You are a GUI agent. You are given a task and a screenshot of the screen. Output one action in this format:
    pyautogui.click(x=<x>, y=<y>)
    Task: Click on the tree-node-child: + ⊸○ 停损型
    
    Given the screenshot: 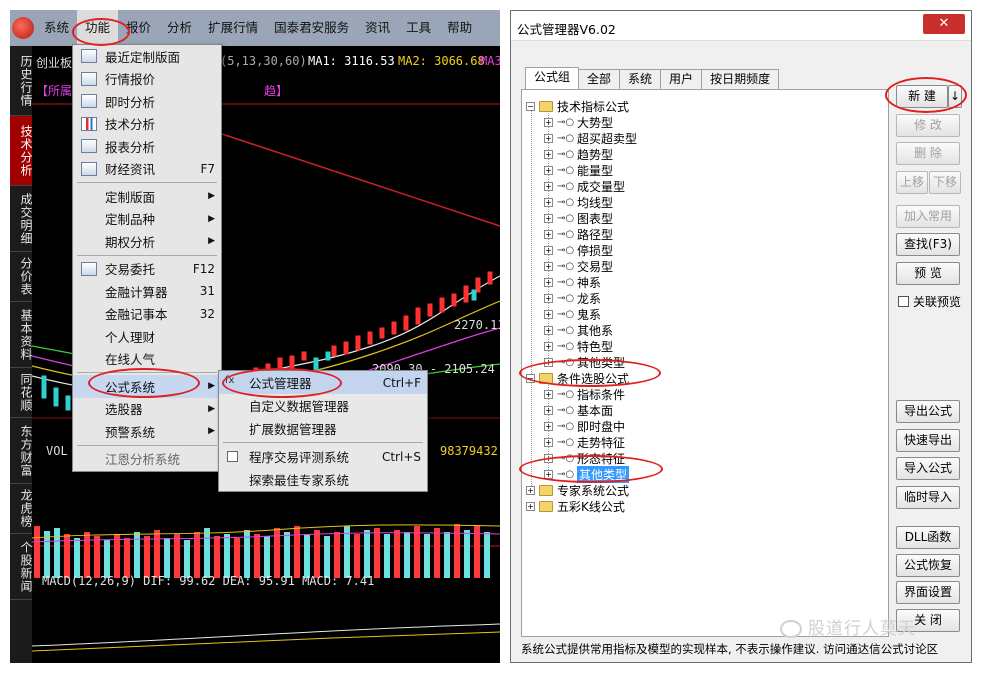 What is the action you would take?
    pyautogui.click(x=578, y=250)
    